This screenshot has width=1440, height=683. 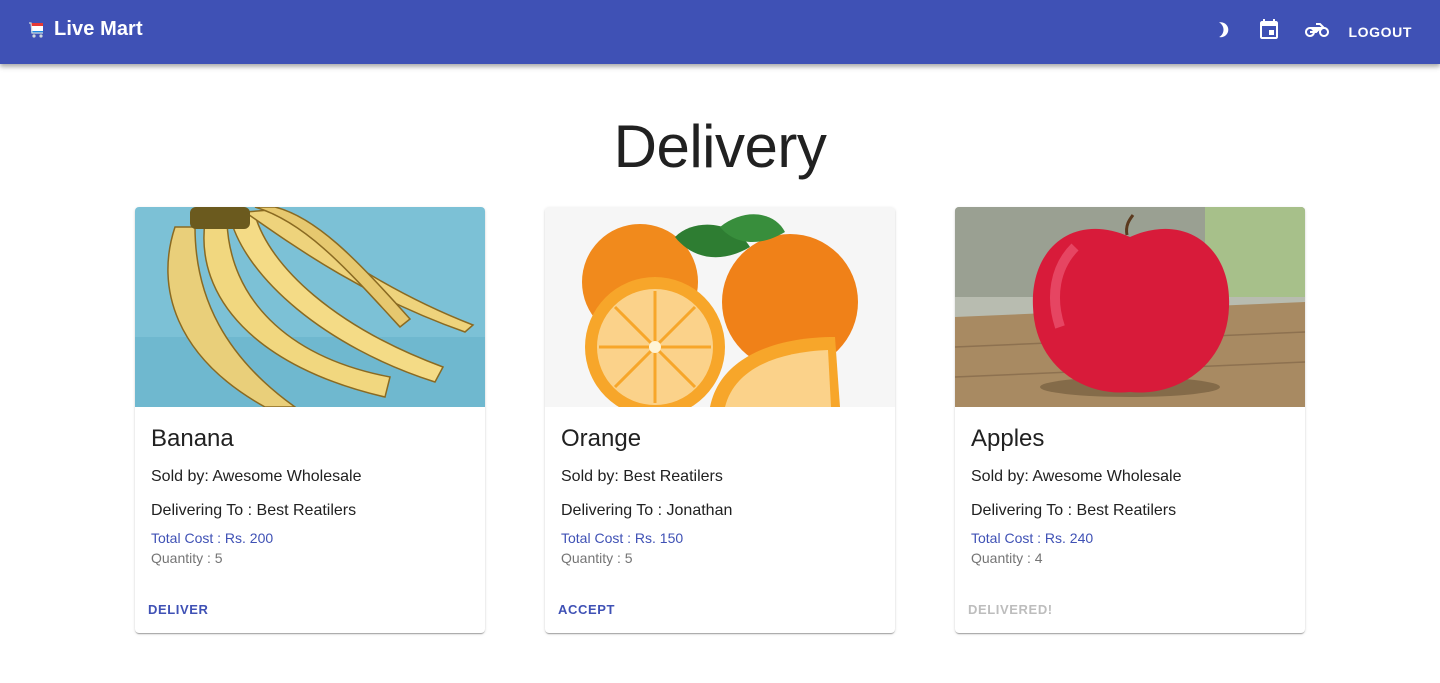 I want to click on deliveries-button, so click(x=1317, y=32).